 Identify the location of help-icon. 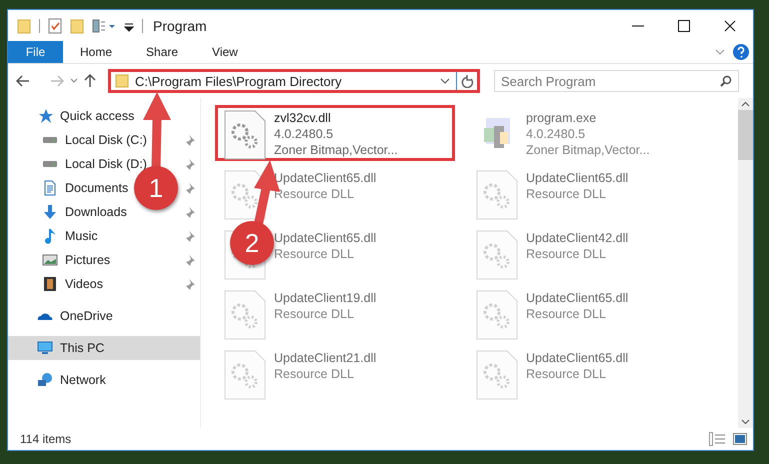
(741, 52).